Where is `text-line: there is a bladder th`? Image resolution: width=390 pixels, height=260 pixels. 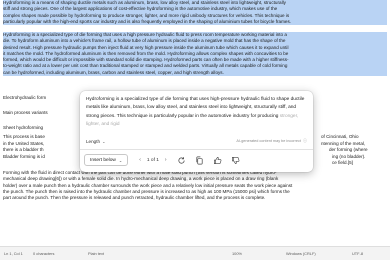
text-line: there is a bladder th is located at coordinates (23, 149).